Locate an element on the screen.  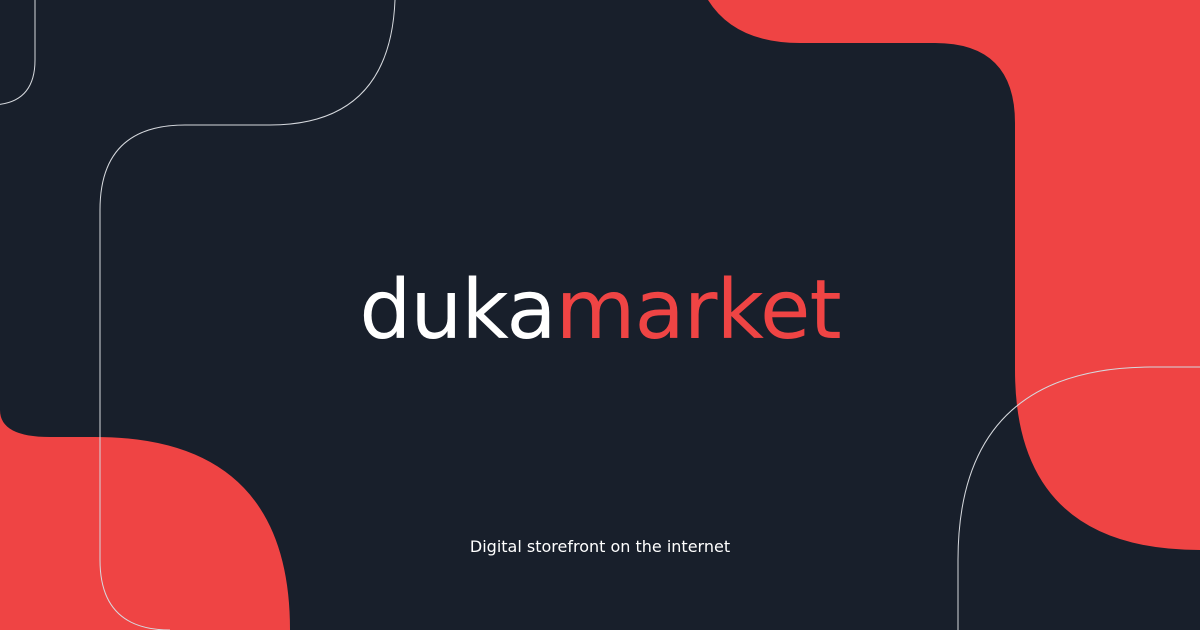
brand-logo: dukamarket is located at coordinates (600, 311).